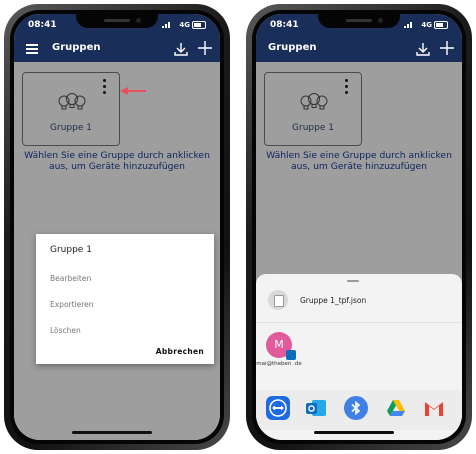 The image size is (476, 454). Describe the element at coordinates (71, 250) in the screenshot. I see `dialog-title: Gruppe 1` at that location.